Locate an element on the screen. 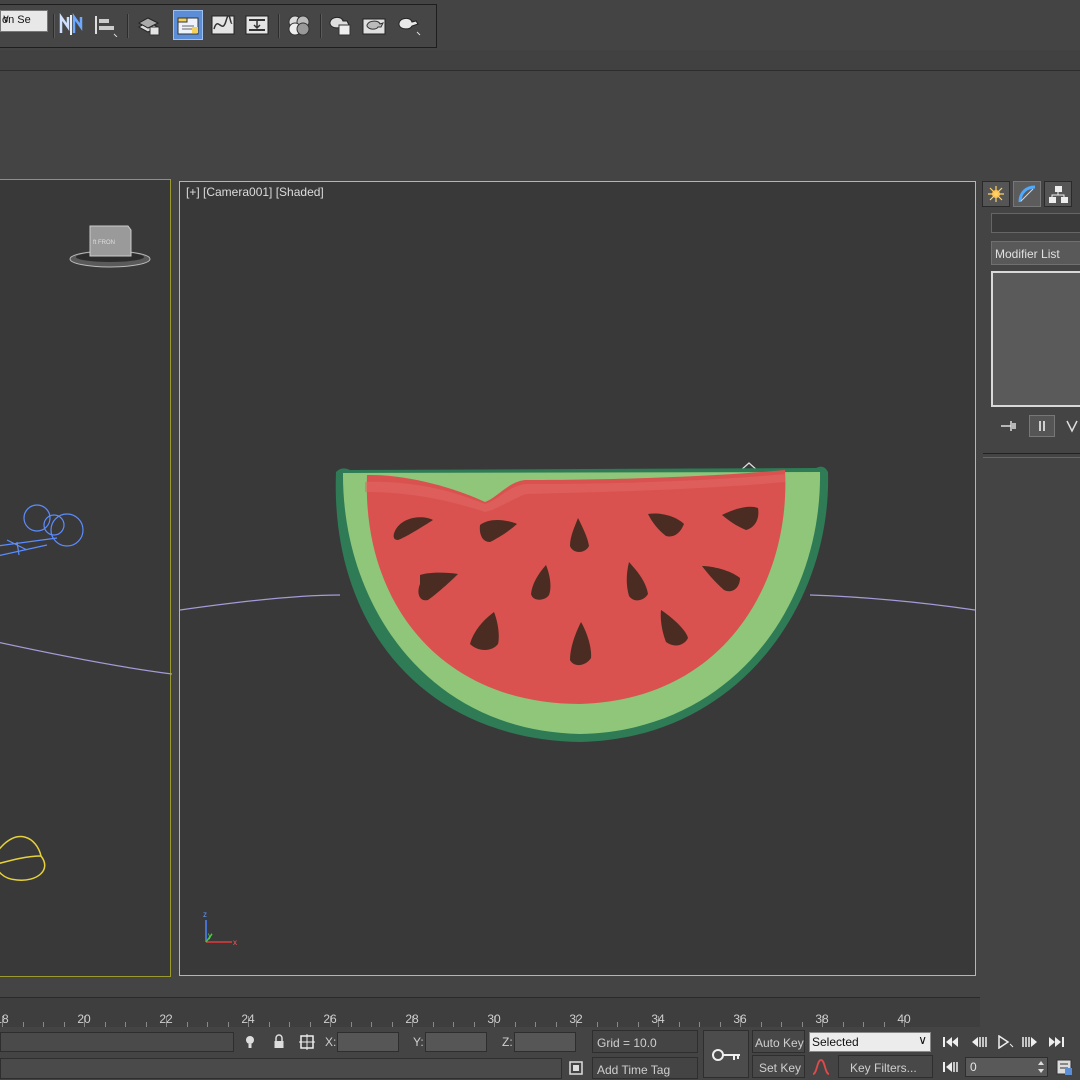  time-tag-button is located at coordinates (576, 1068).